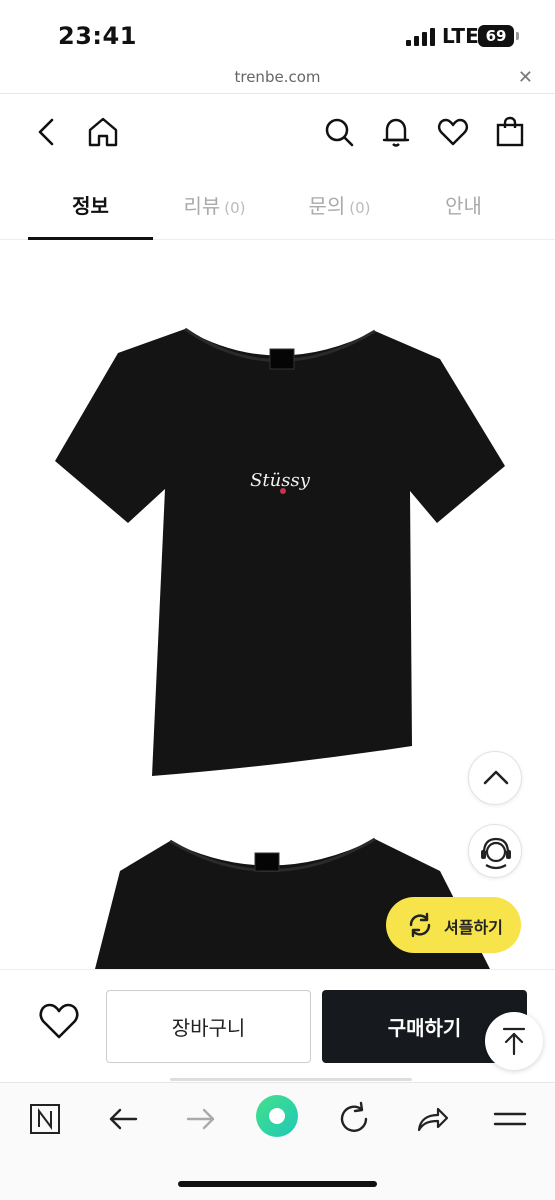 The image size is (555, 1200). I want to click on forward-arrow-icon, so click(201, 1119).